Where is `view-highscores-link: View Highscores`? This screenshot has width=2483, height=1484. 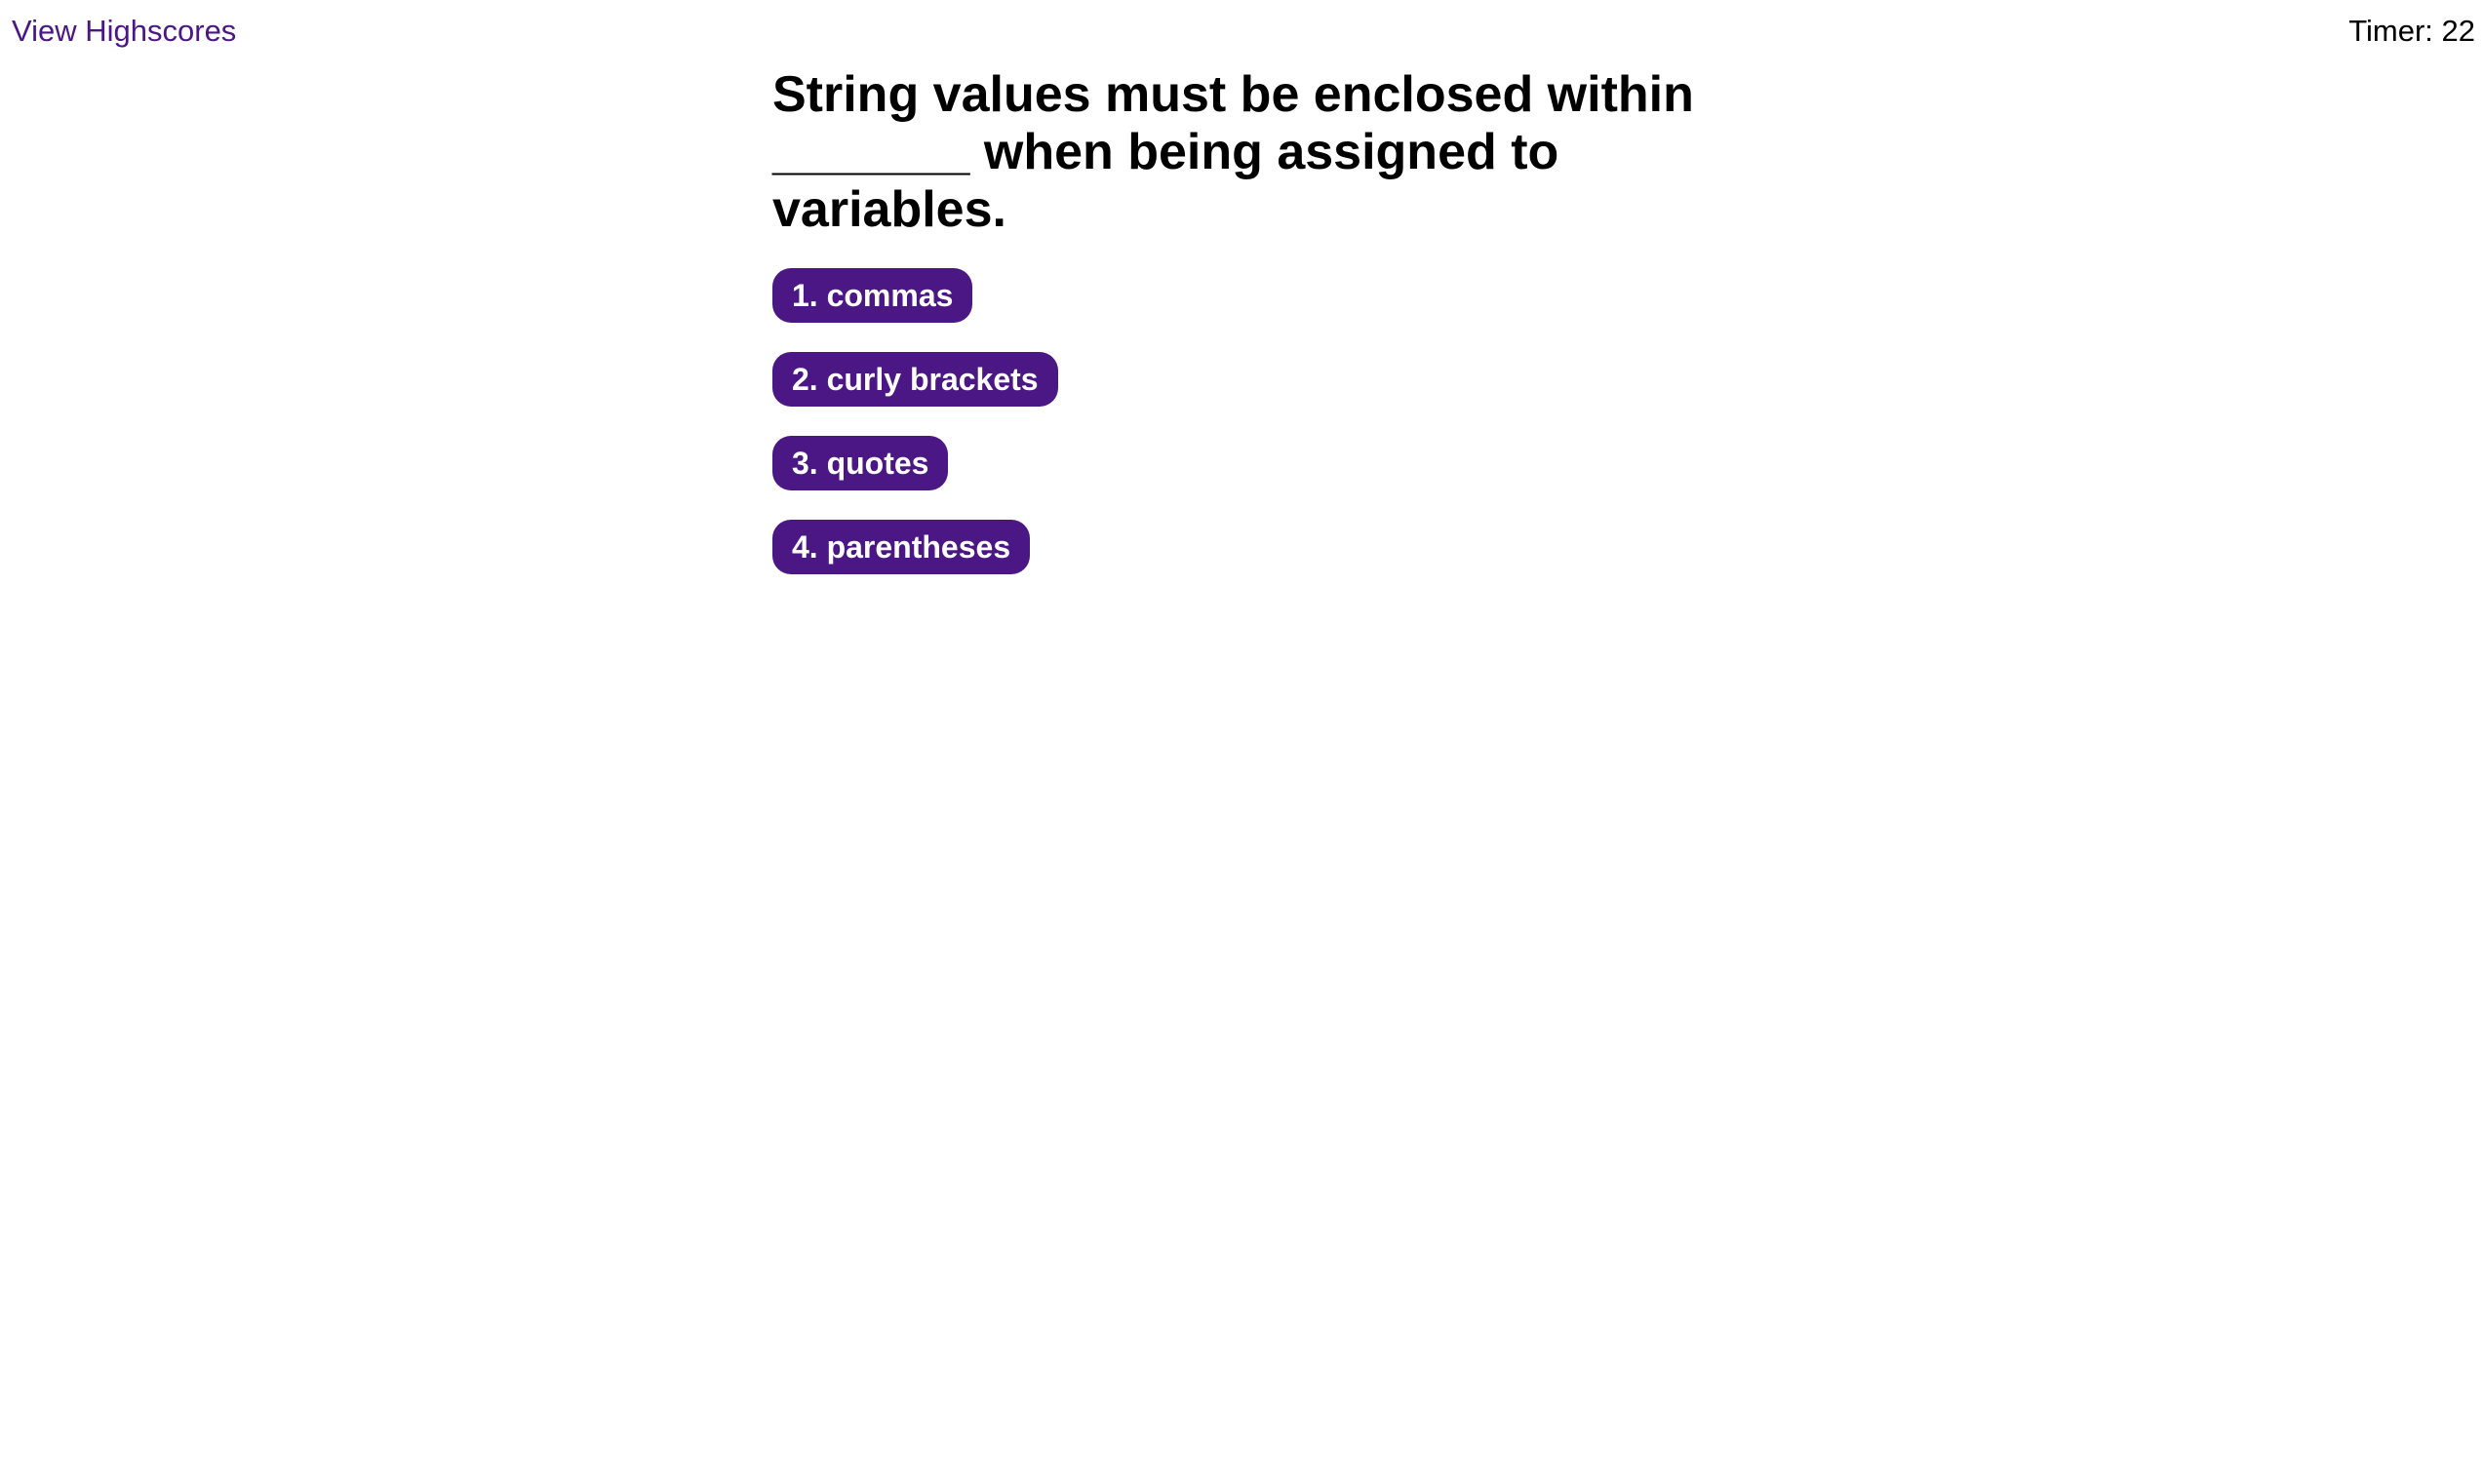
view-highscores-link: View Highscores is located at coordinates (124, 31).